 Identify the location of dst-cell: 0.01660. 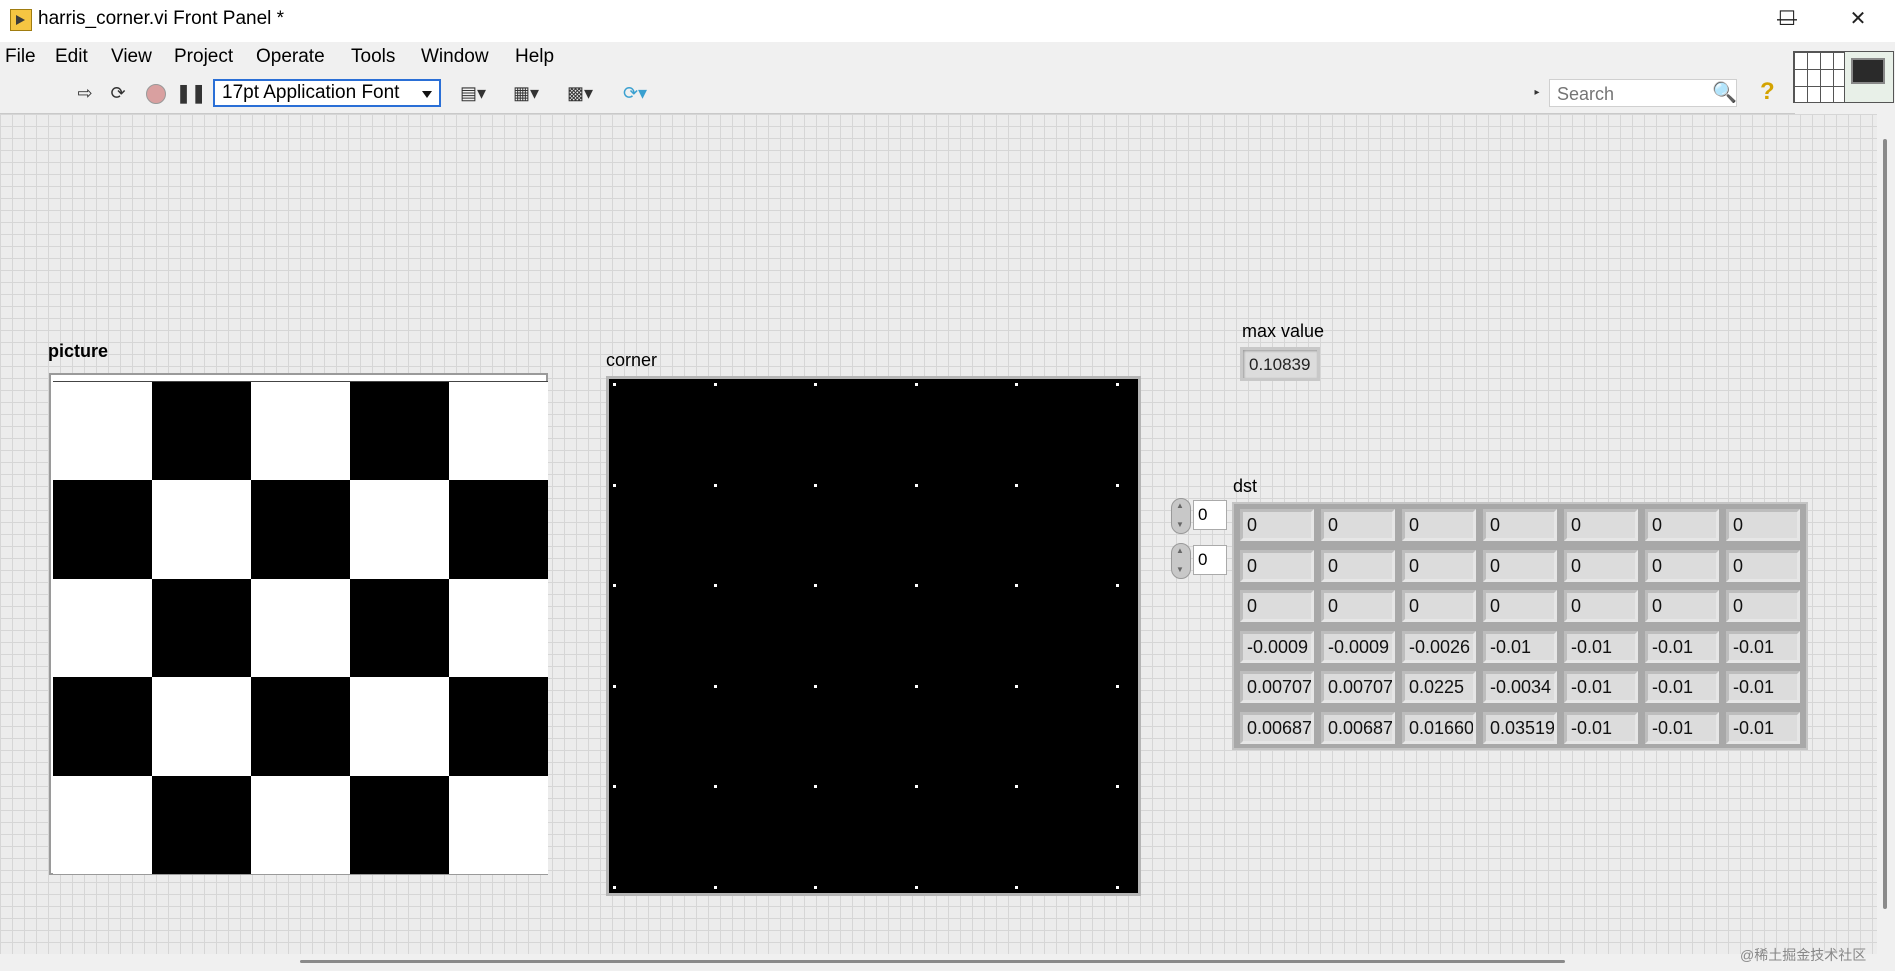
(1439, 727).